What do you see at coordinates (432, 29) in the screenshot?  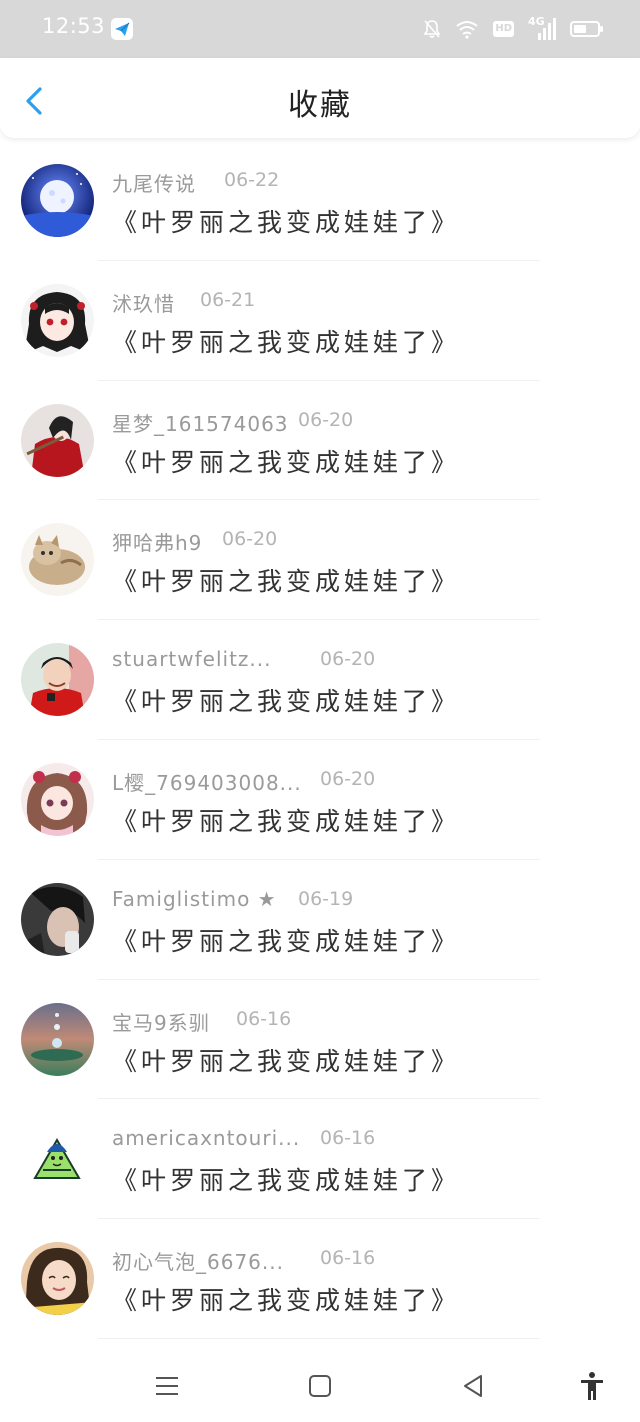 I see `mute-icon` at bounding box center [432, 29].